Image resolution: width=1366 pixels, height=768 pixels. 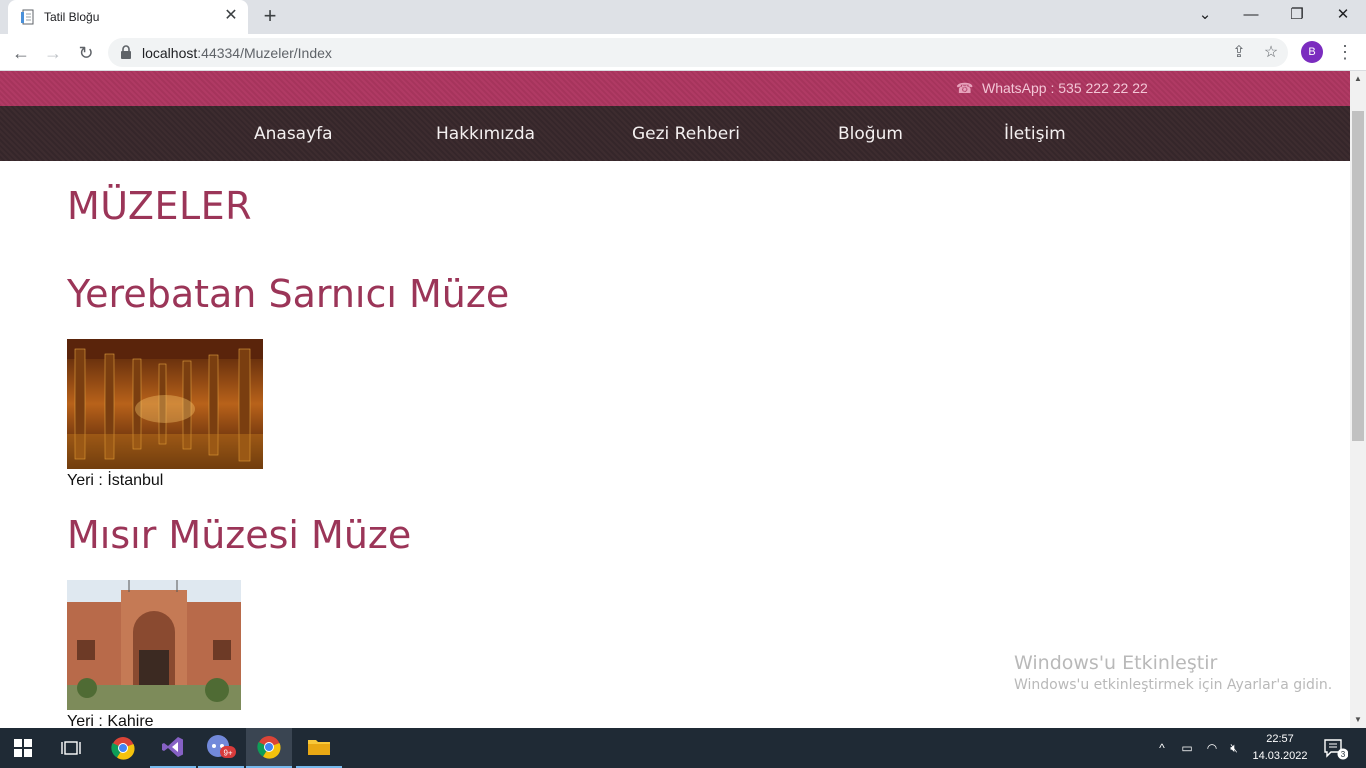 What do you see at coordinates (686, 134) in the screenshot?
I see `nav-gezi-rehberi: Gezi Rehberi` at bounding box center [686, 134].